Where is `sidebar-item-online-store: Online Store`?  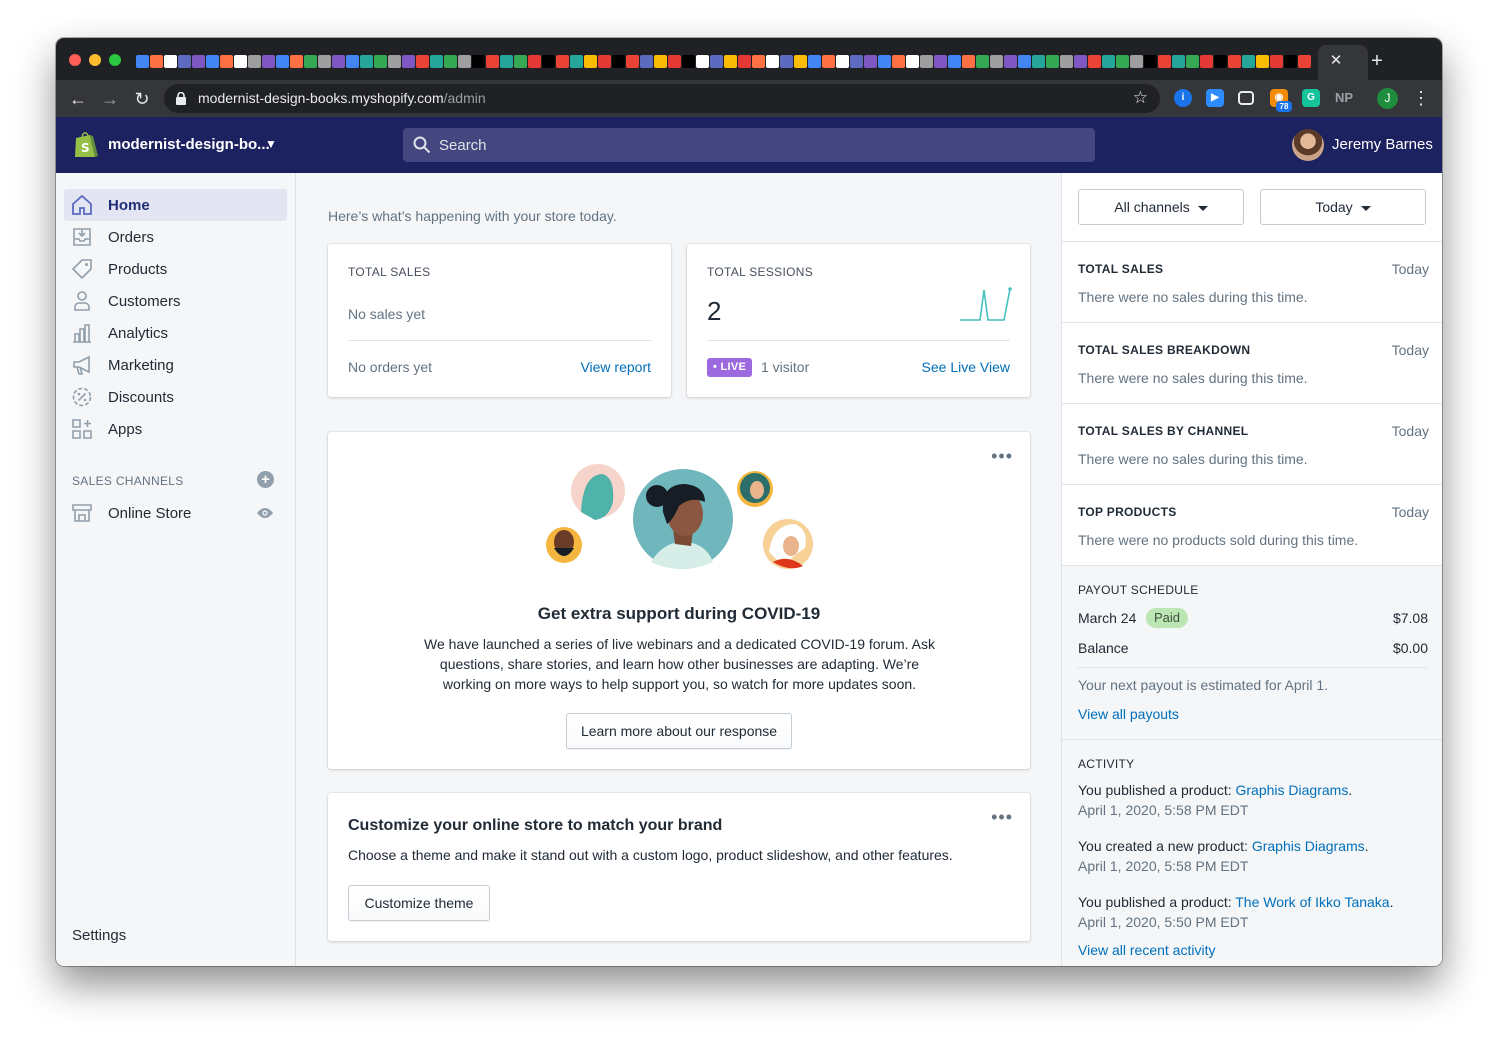 sidebar-item-online-store: Online Store is located at coordinates (175, 513).